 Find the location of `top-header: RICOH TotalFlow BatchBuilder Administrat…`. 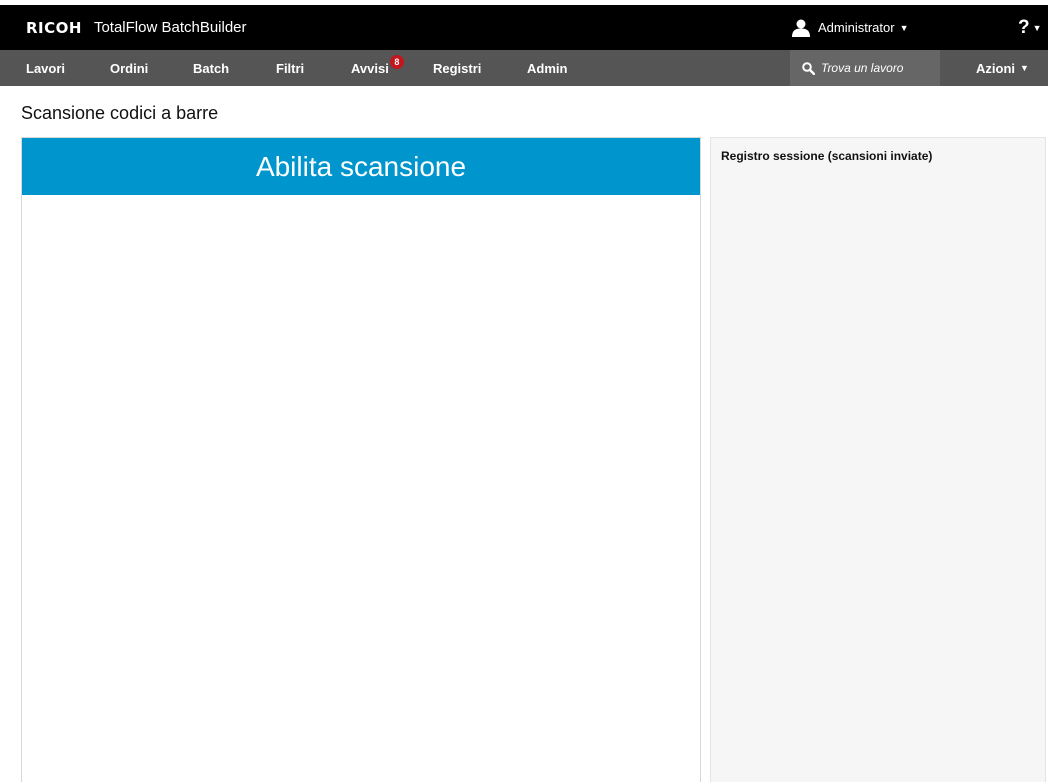

top-header: RICOH TotalFlow BatchBuilder Administrat… is located at coordinates (524, 25).